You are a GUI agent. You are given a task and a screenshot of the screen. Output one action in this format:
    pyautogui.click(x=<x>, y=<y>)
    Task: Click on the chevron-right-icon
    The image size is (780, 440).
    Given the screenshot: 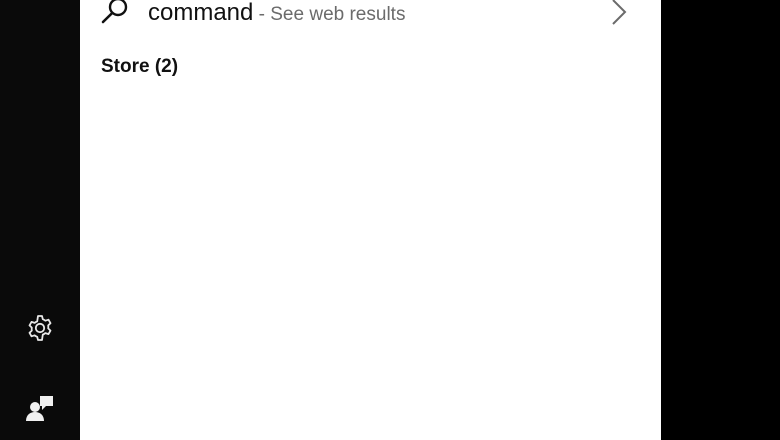 What is the action you would take?
    pyautogui.click(x=619, y=12)
    